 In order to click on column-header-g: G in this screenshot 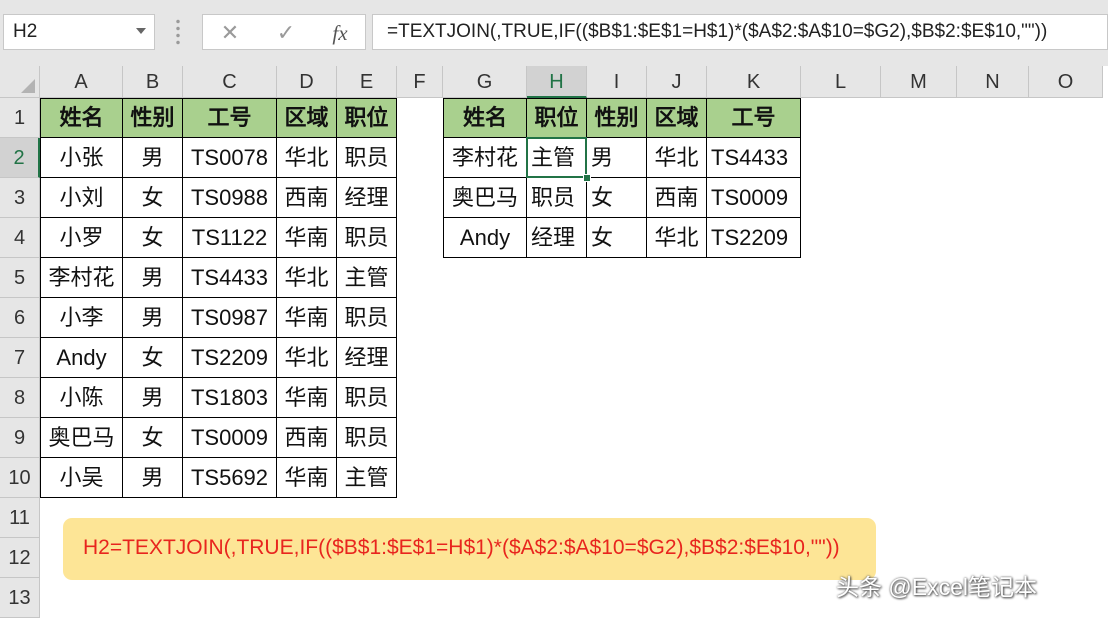, I will do `click(485, 82)`.